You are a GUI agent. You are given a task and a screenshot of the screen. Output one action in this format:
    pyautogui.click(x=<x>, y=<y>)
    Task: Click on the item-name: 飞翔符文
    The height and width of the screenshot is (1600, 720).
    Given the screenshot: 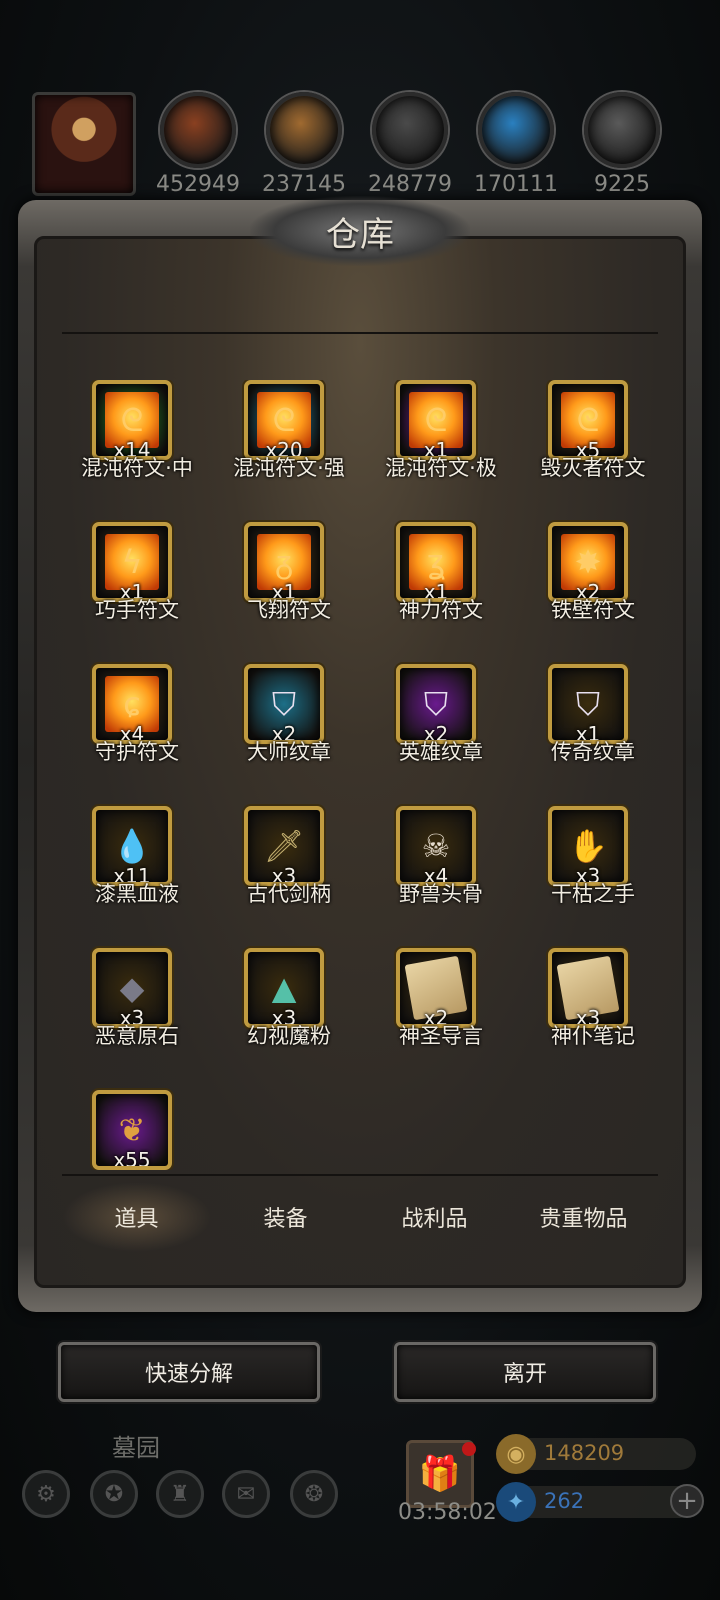 What is the action you would take?
    pyautogui.click(x=289, y=610)
    